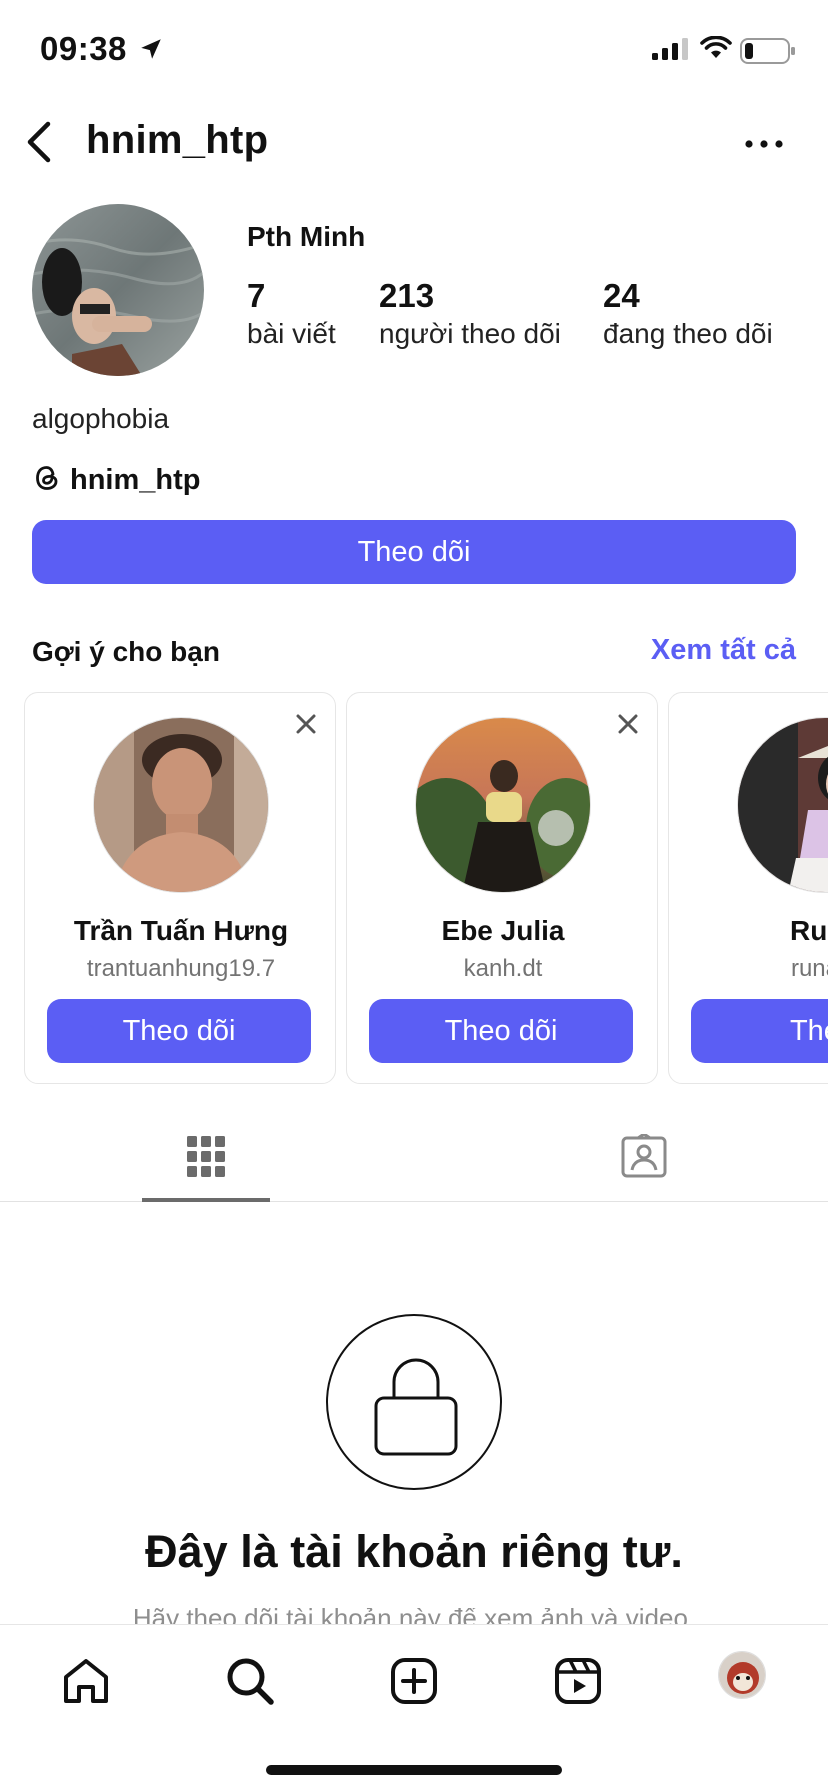 The image size is (828, 1792). I want to click on suggestion-card: Trần Tuấn Hưng trantuanhung19.7 Theo dõi, so click(180, 888).